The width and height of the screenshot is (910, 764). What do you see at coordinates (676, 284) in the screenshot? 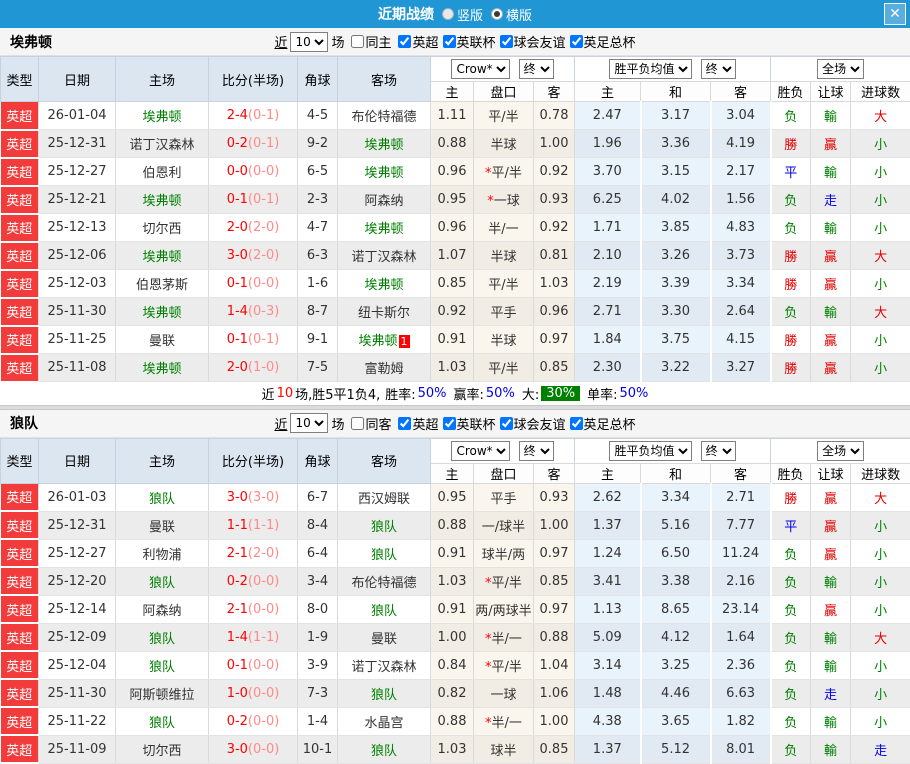
I see `avg-draw-odds: 3.39` at bounding box center [676, 284].